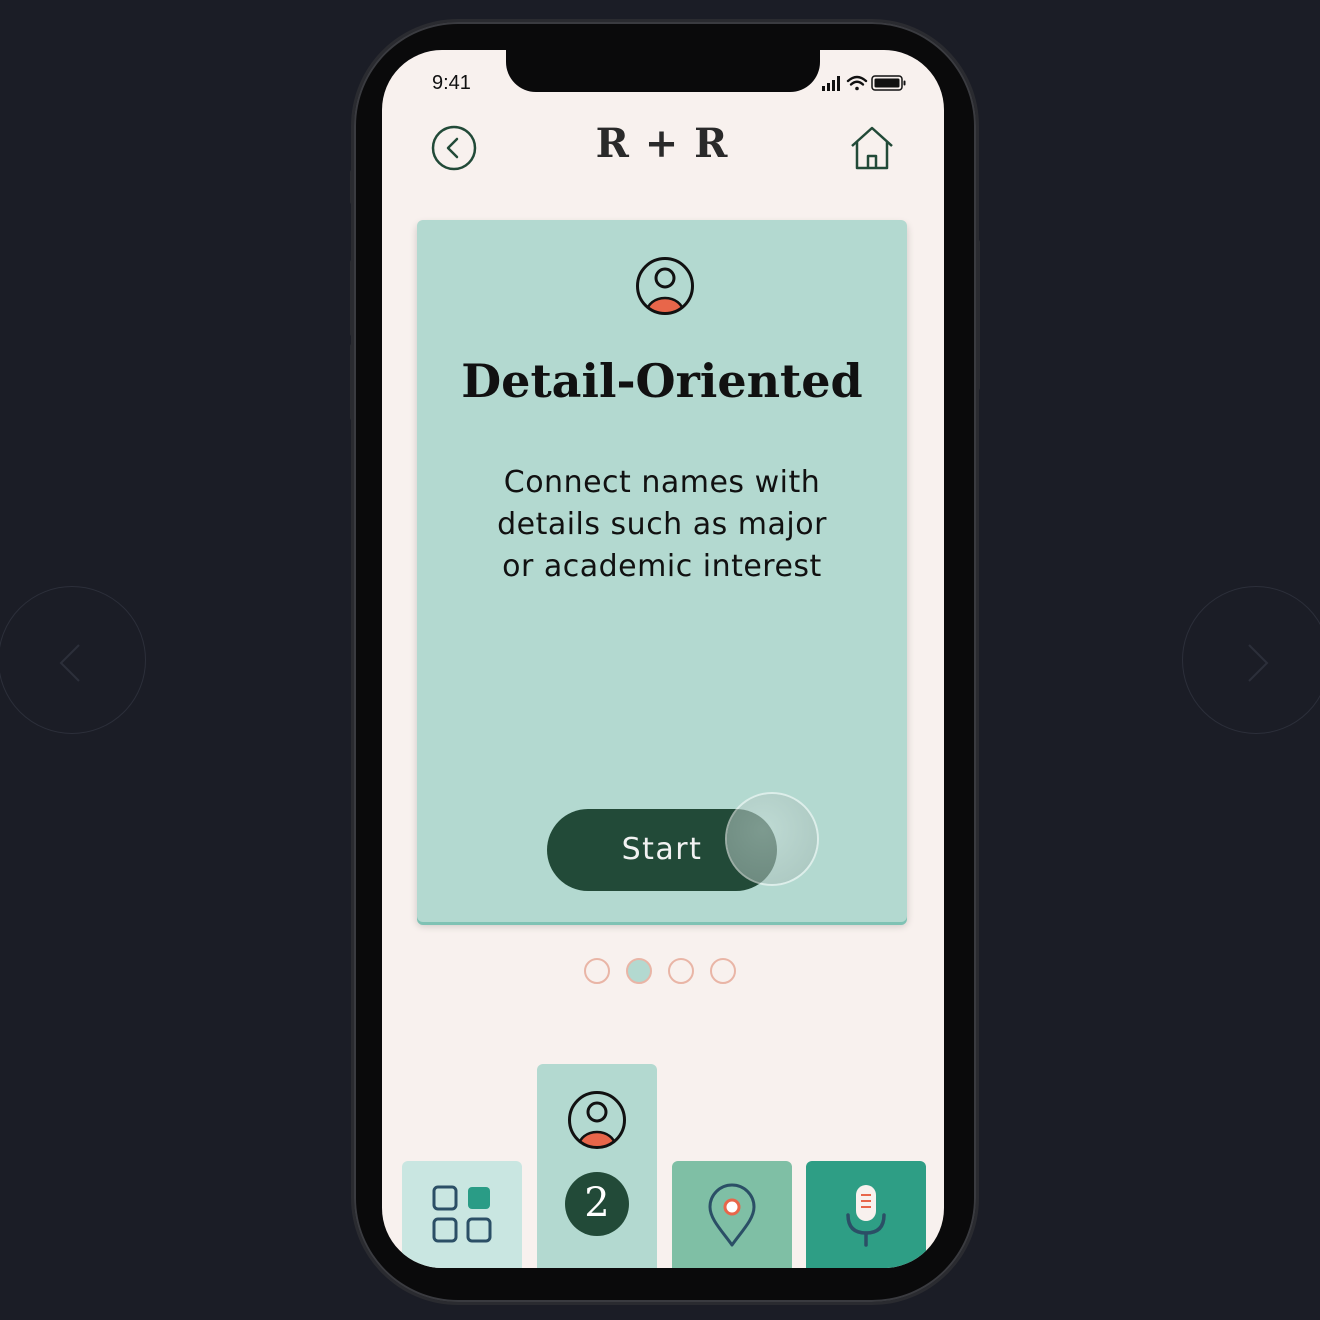  I want to click on card-title: Detail-Oriented, so click(662, 381).